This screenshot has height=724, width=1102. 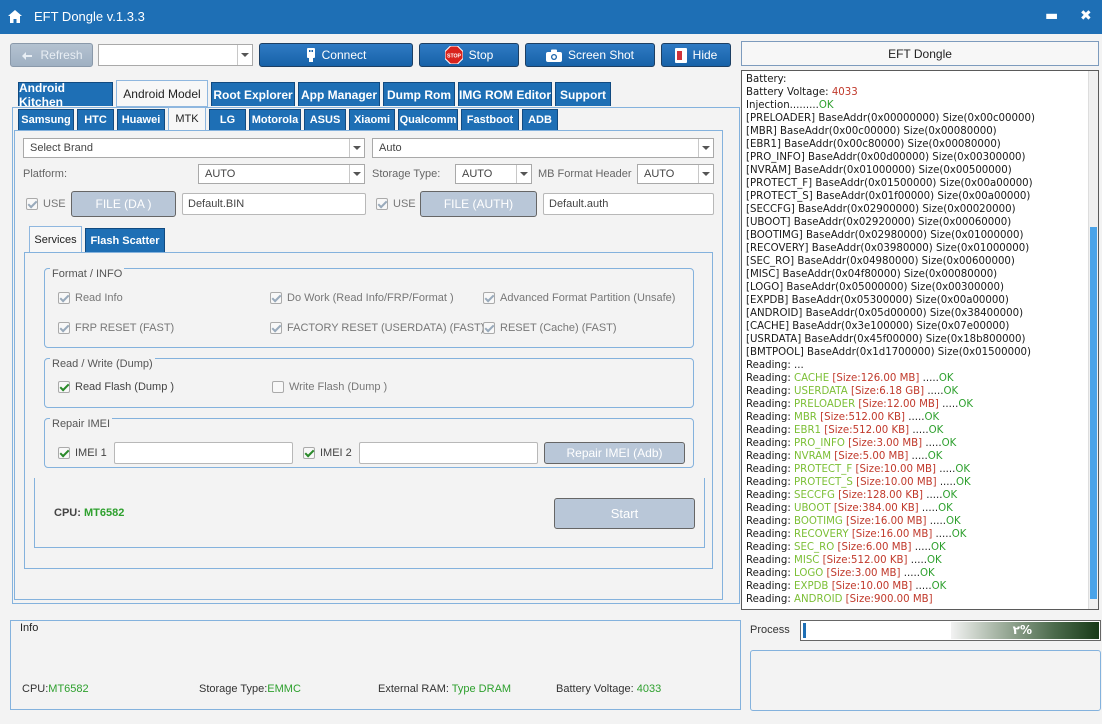 I want to click on reset-cache-checkbox, so click(x=489, y=328).